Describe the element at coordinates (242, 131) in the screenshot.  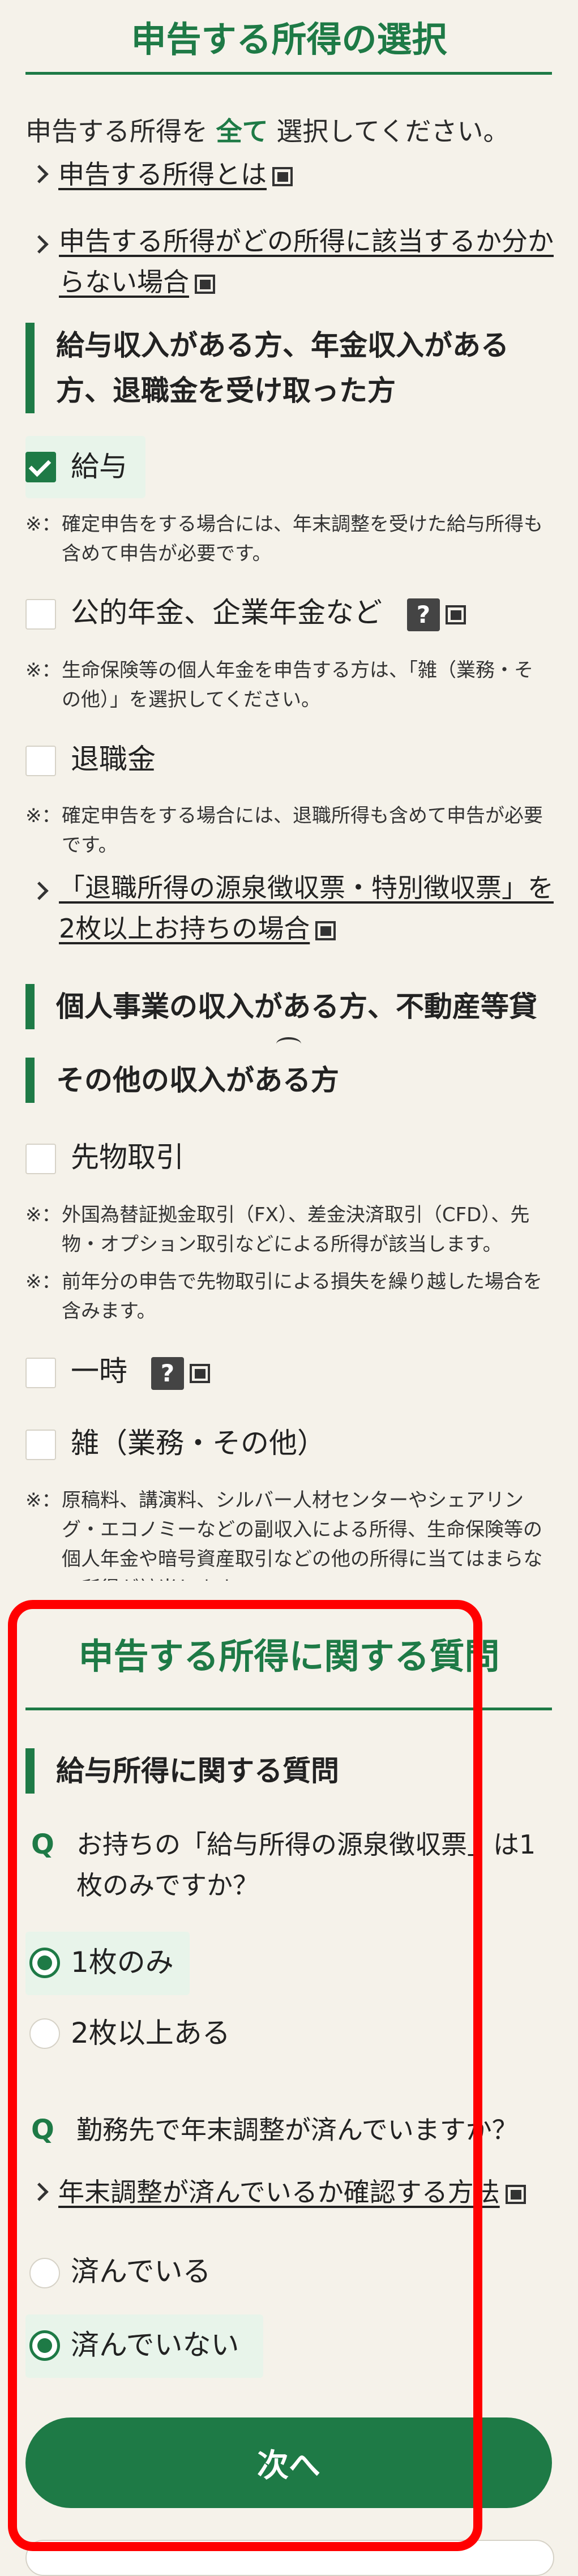
I see `intro-emphasis: 全て` at that location.